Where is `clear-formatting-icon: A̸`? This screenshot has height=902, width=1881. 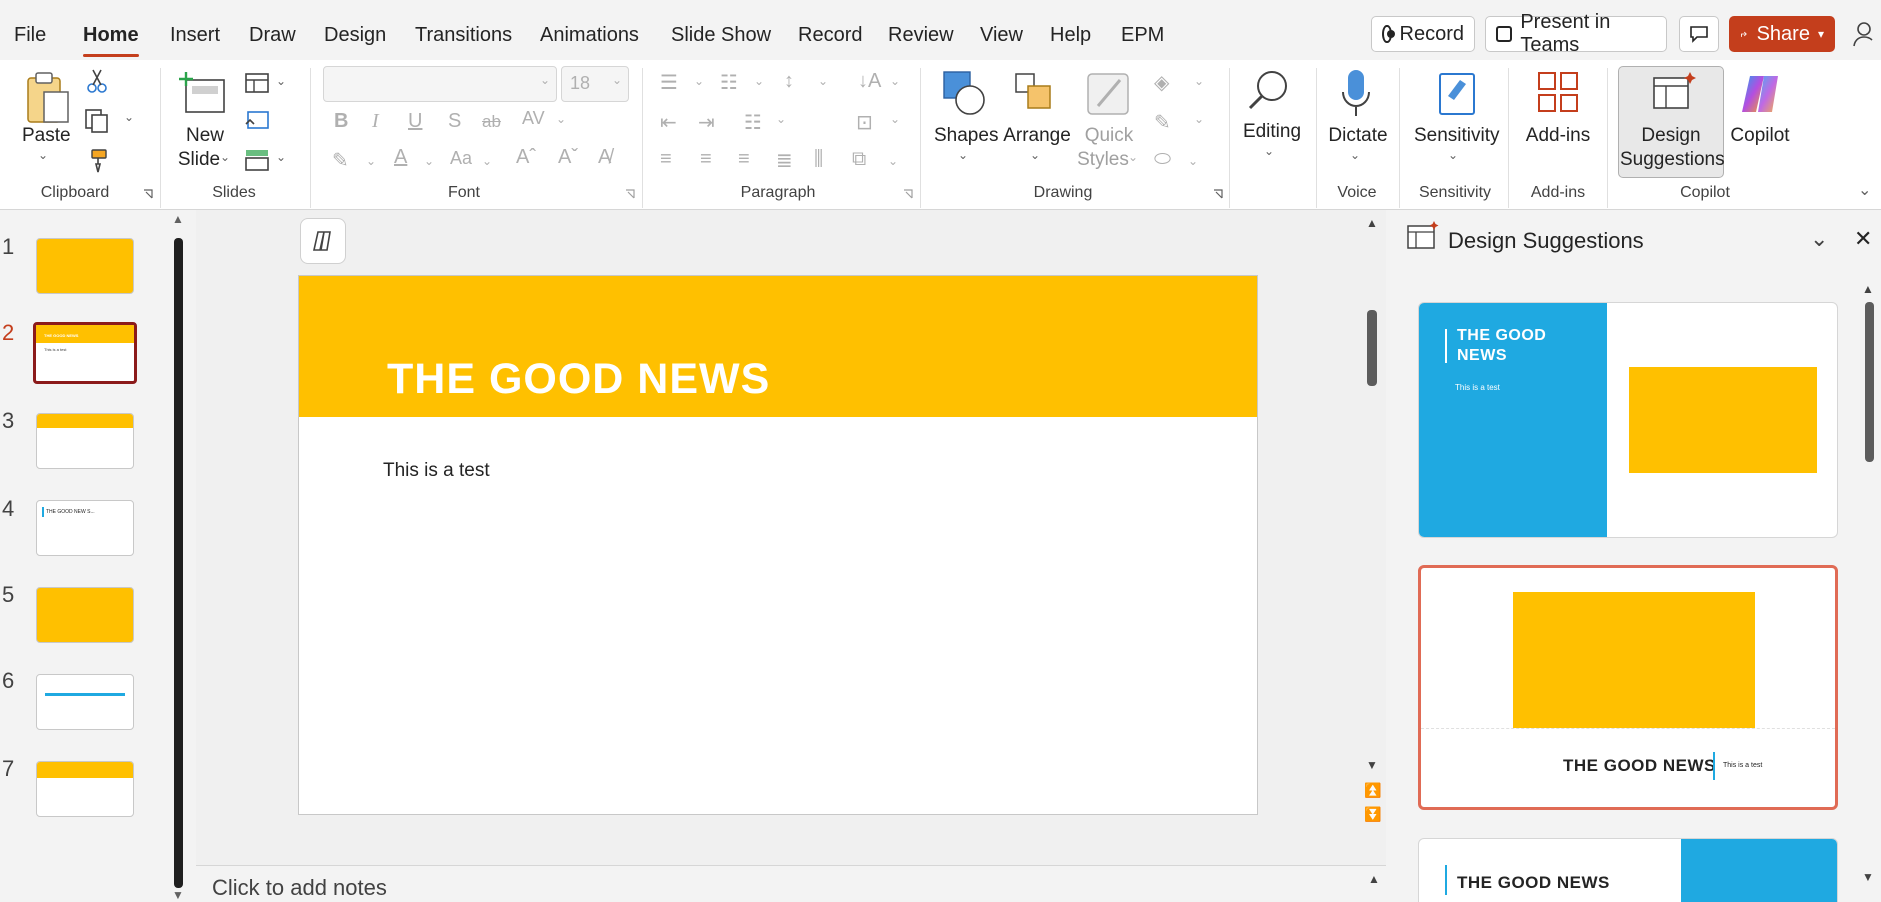
clear-formatting-icon: A̸ is located at coordinates (604, 157).